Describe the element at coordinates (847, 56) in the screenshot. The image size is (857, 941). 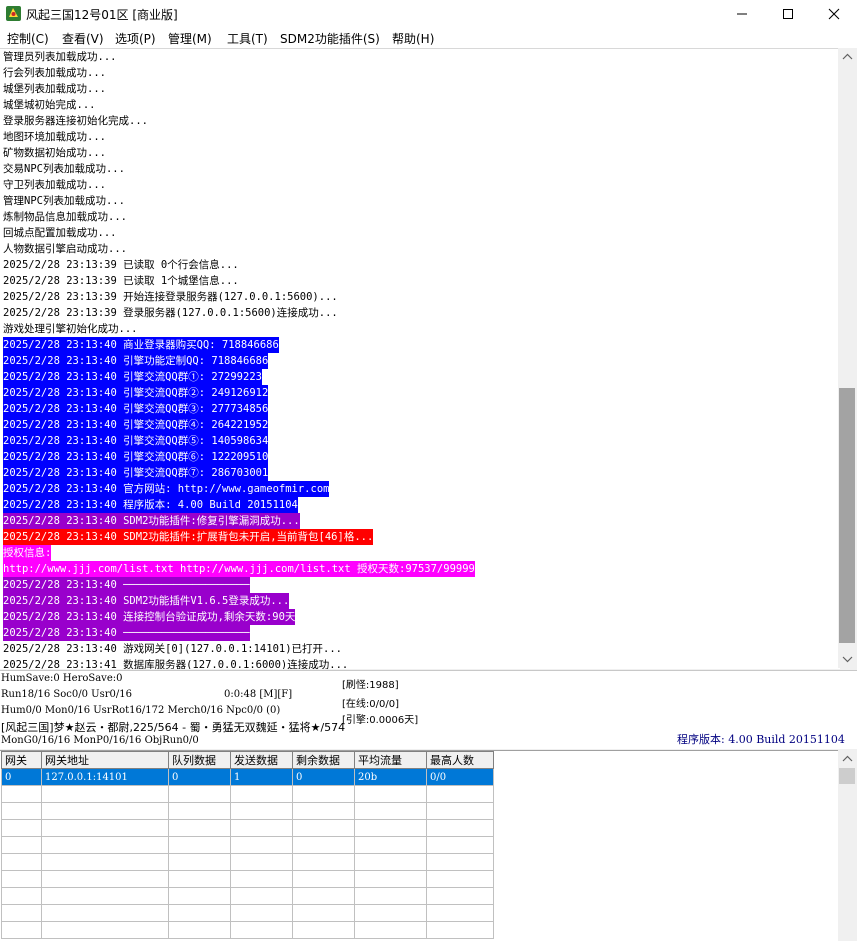
I see `scroll-up-button` at that location.